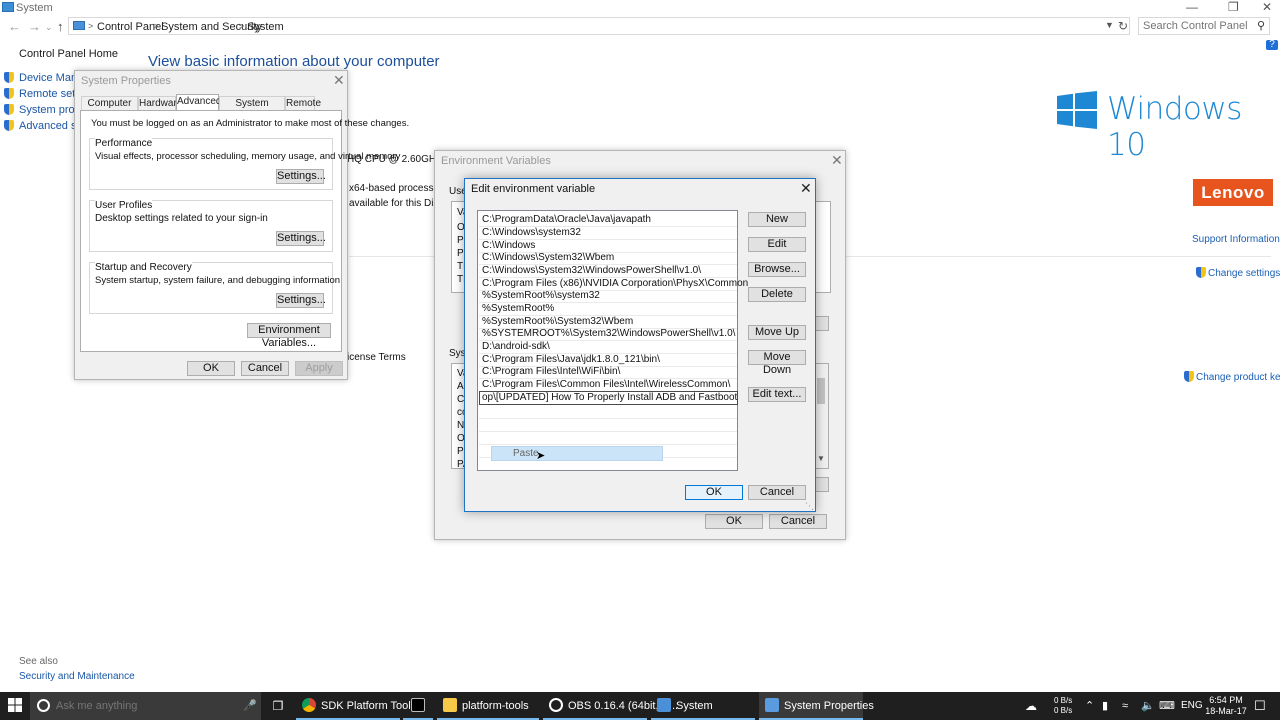 The width and height of the screenshot is (1280, 720). What do you see at coordinates (376, 357) in the screenshot?
I see `license-terms-link: icense Terms` at bounding box center [376, 357].